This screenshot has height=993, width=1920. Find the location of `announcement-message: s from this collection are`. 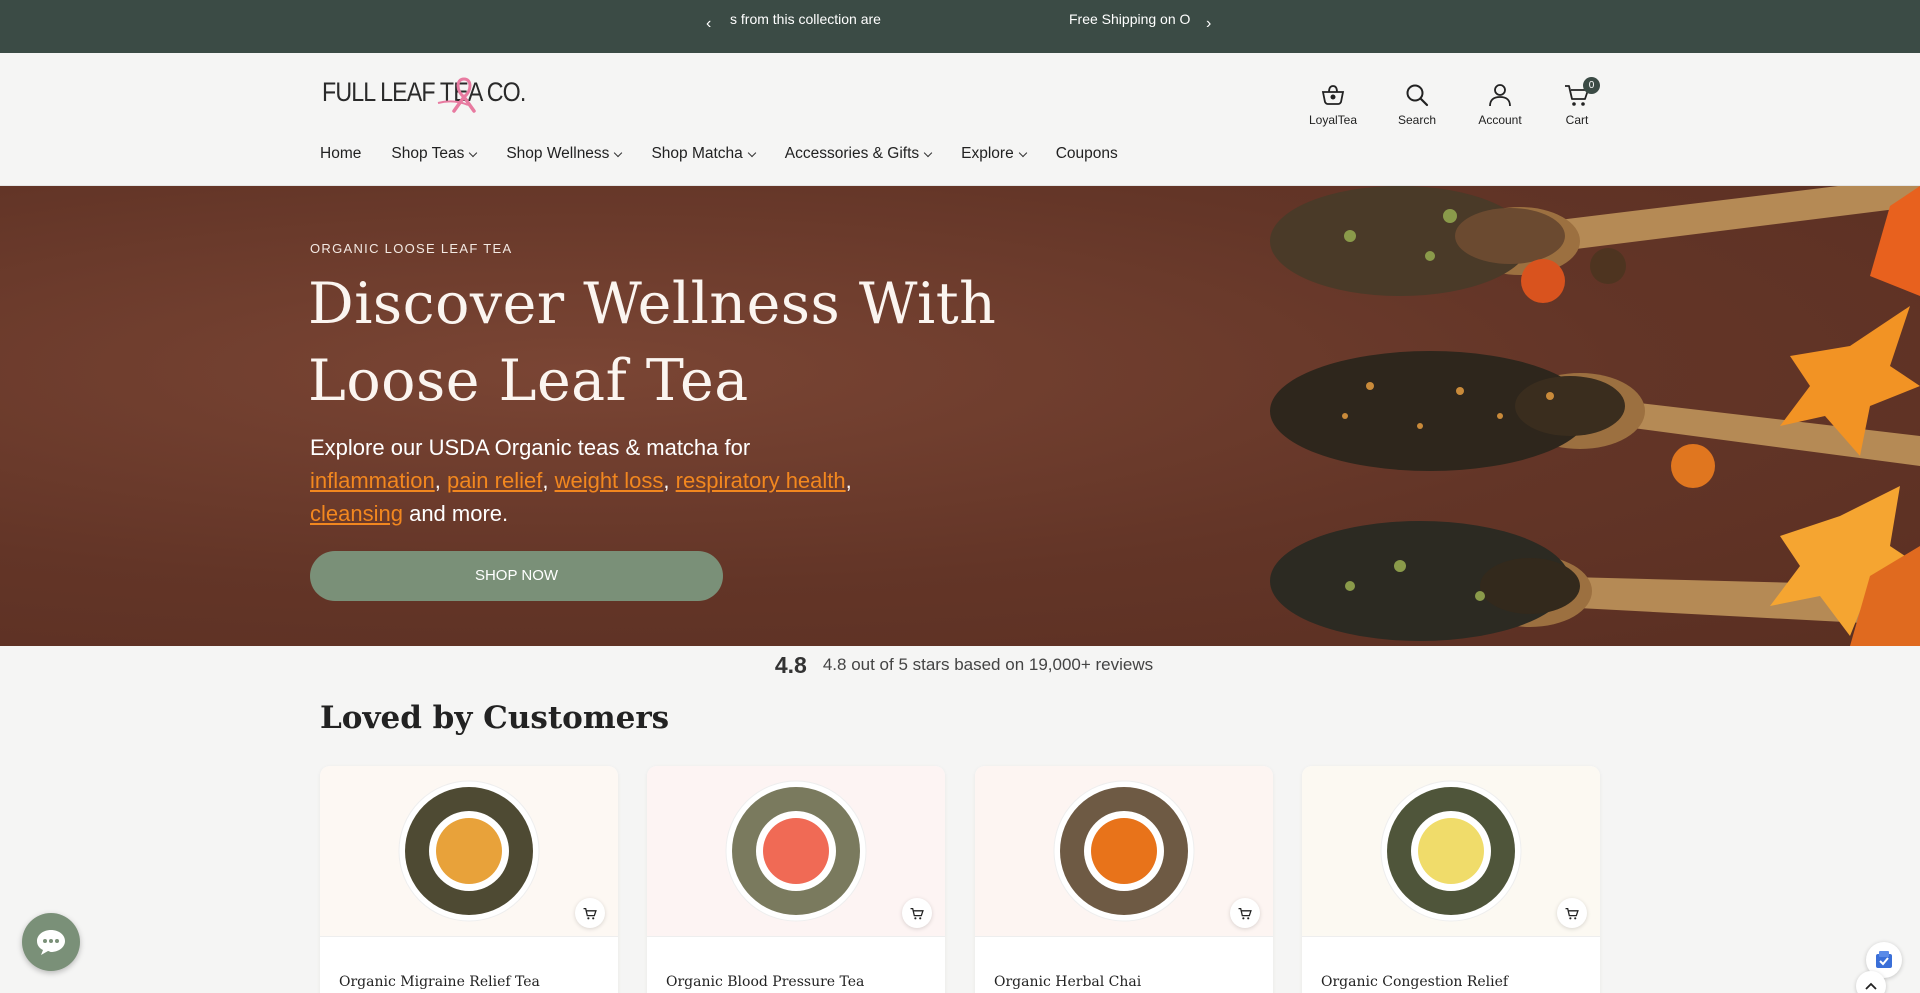

announcement-message: s from this collection are is located at coordinates (805, 19).